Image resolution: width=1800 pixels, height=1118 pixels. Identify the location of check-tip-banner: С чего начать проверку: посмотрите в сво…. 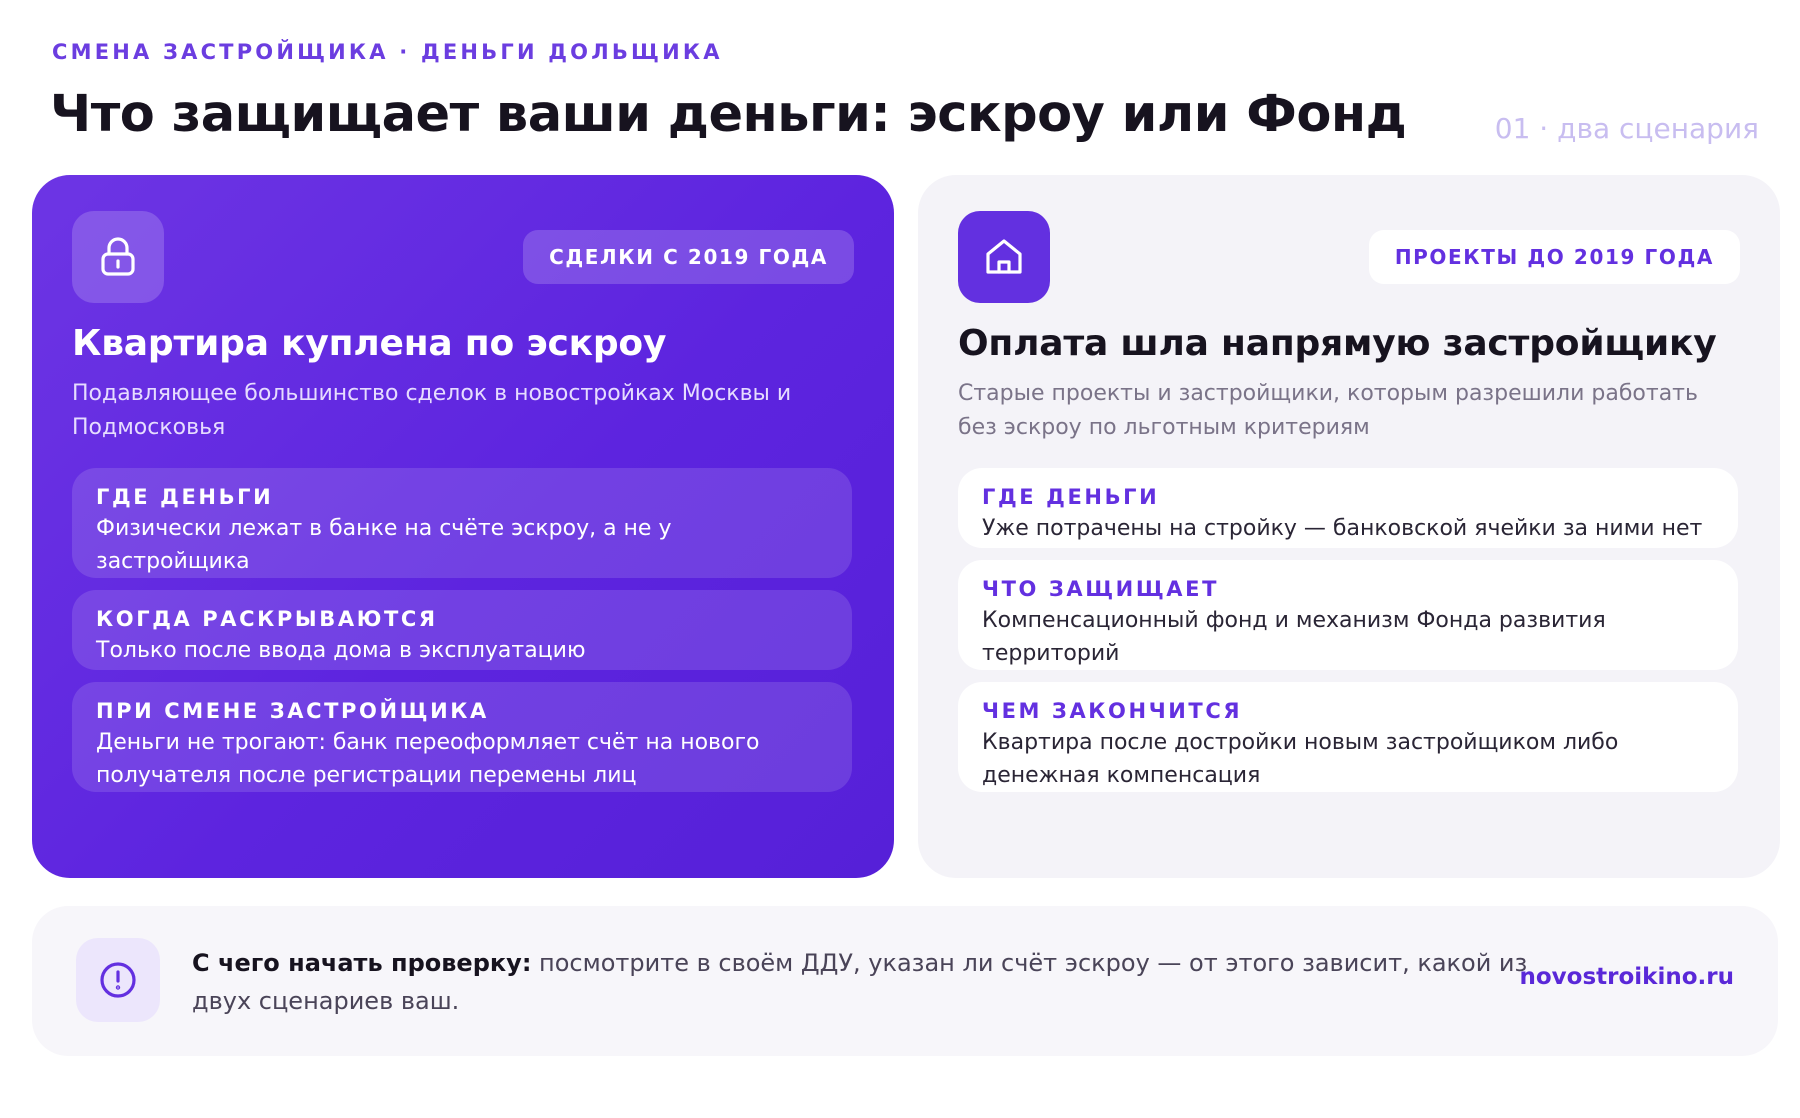
(905, 981).